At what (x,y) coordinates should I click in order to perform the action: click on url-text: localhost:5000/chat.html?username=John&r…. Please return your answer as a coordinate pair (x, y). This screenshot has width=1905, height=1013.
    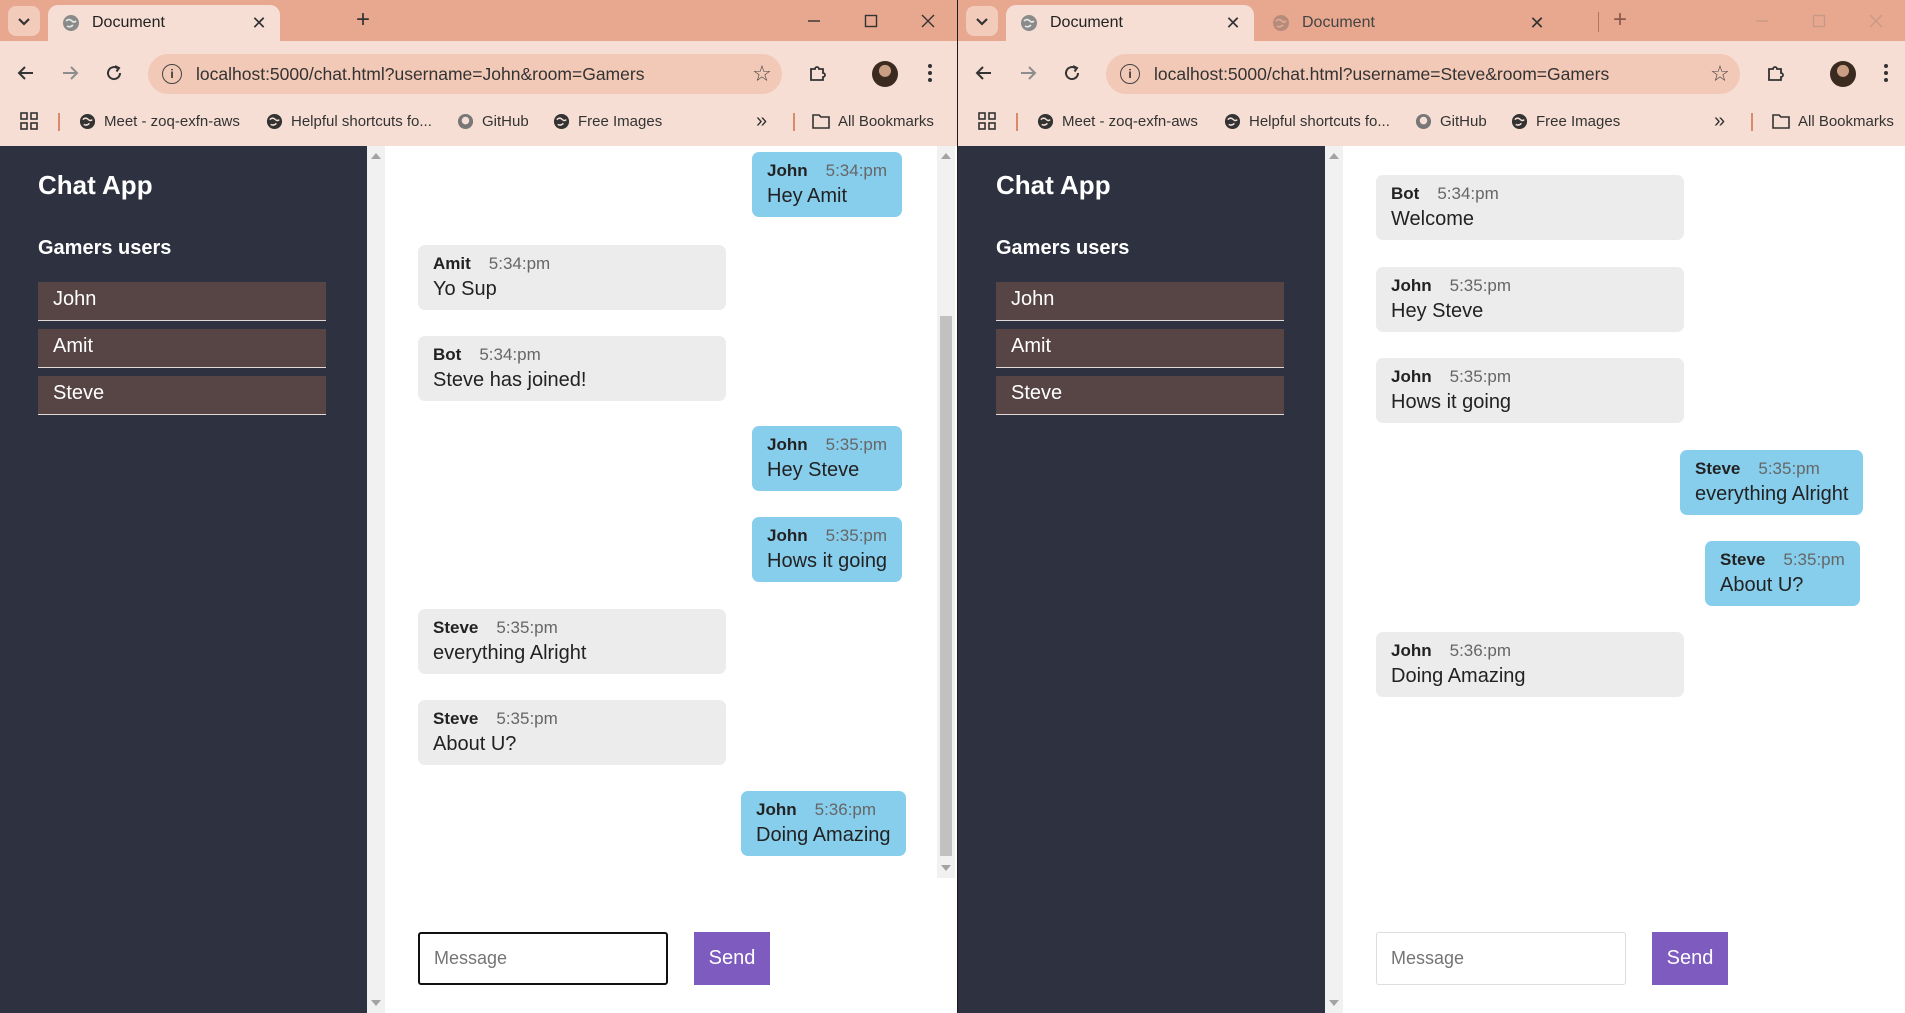
    Looking at the image, I should click on (420, 73).